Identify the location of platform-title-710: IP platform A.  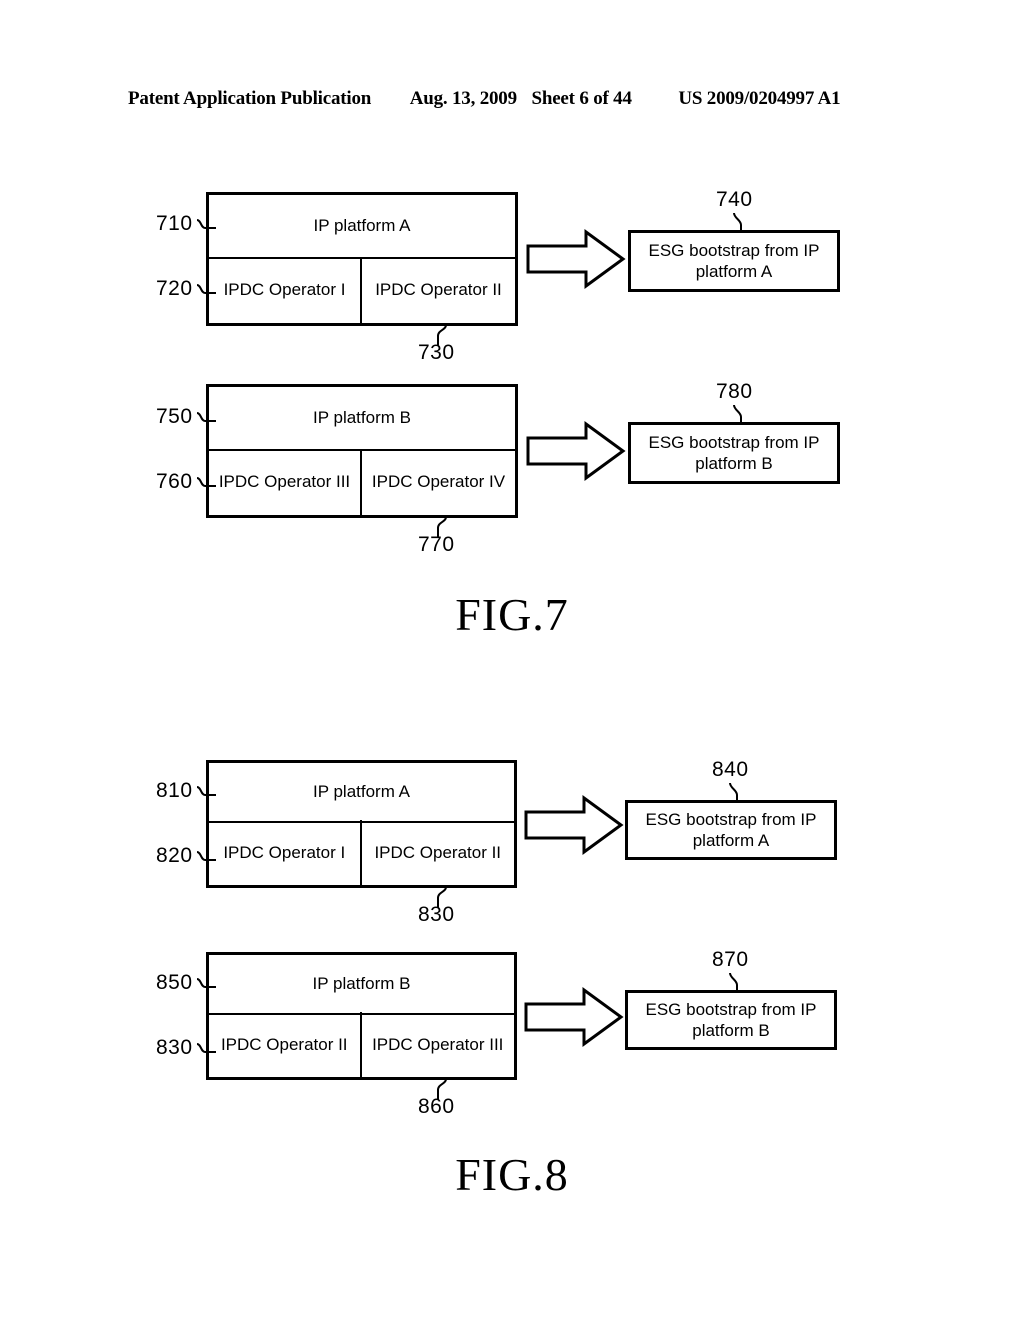
(362, 227).